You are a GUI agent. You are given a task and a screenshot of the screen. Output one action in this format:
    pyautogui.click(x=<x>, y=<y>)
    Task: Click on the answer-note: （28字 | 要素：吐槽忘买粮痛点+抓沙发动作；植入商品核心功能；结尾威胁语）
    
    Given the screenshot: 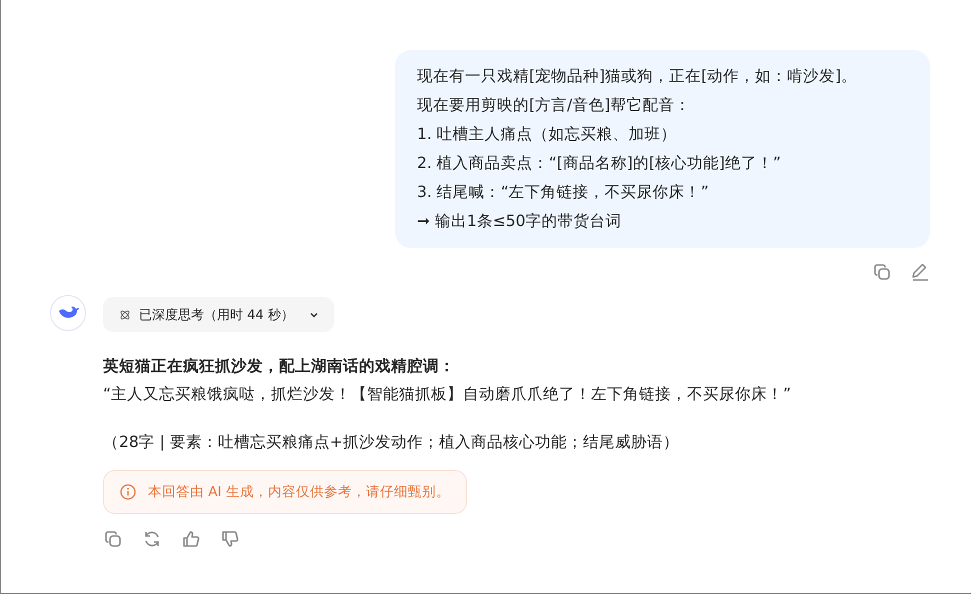 What is the action you would take?
    pyautogui.click(x=391, y=442)
    